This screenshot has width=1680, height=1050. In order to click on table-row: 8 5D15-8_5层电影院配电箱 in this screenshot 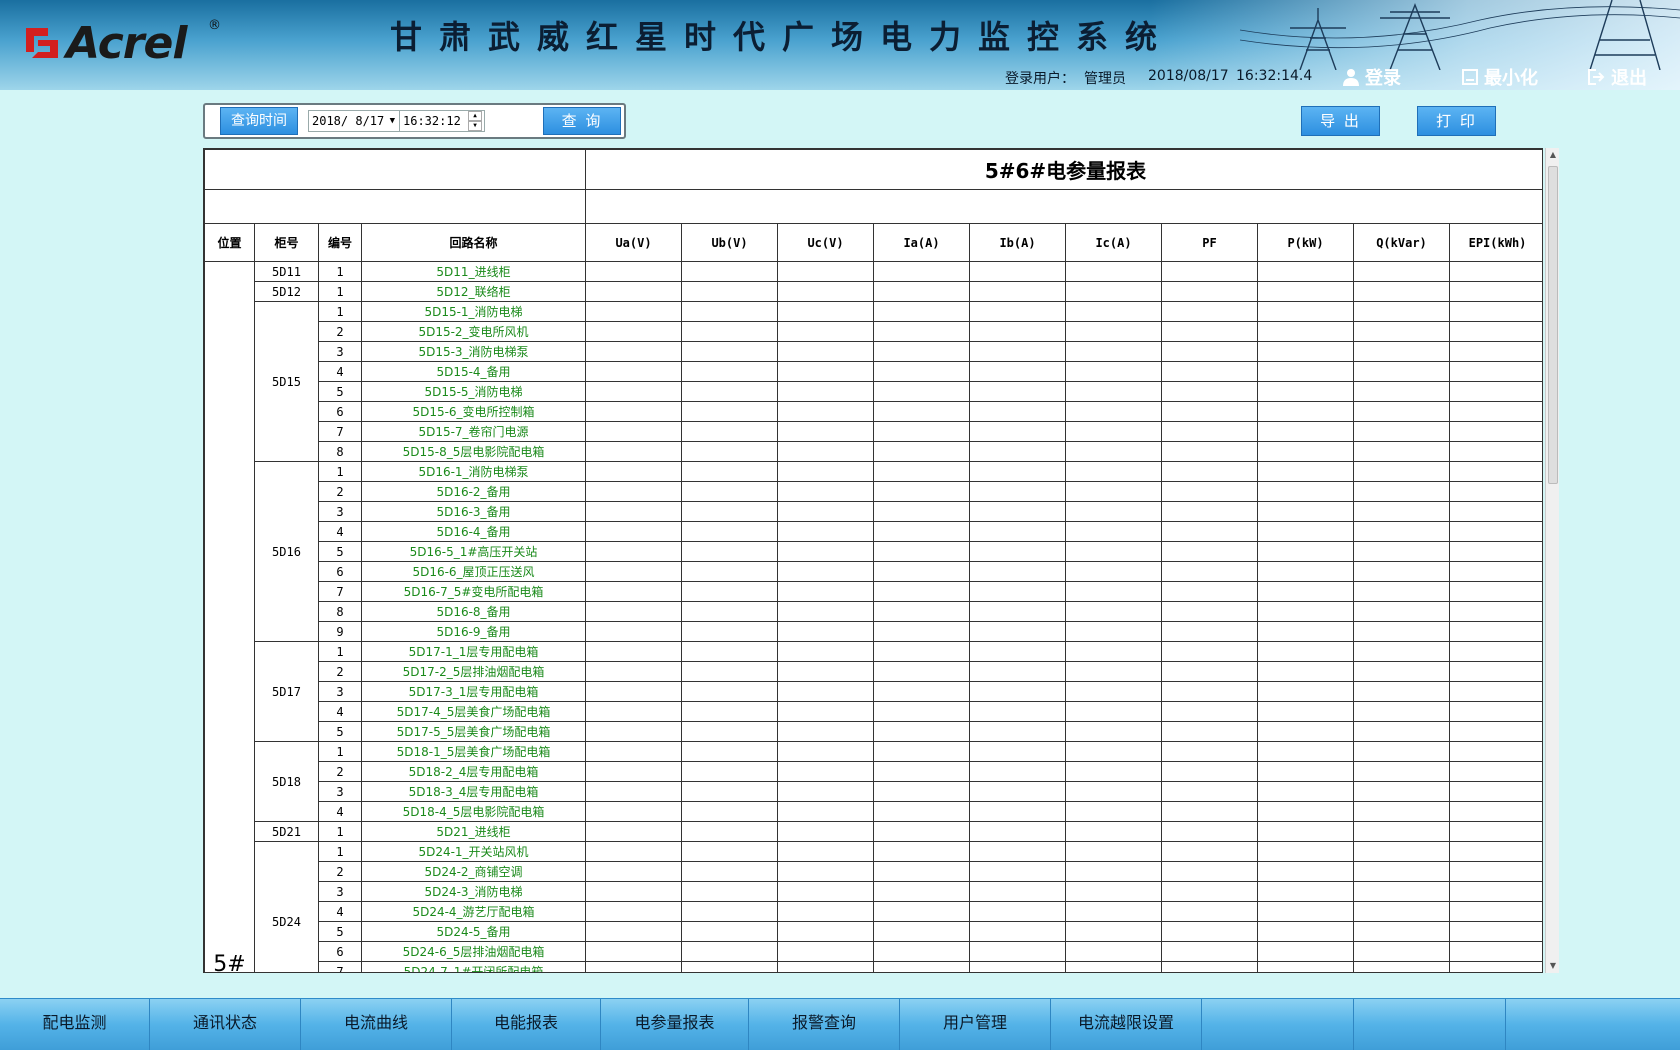, I will do `click(873, 451)`.